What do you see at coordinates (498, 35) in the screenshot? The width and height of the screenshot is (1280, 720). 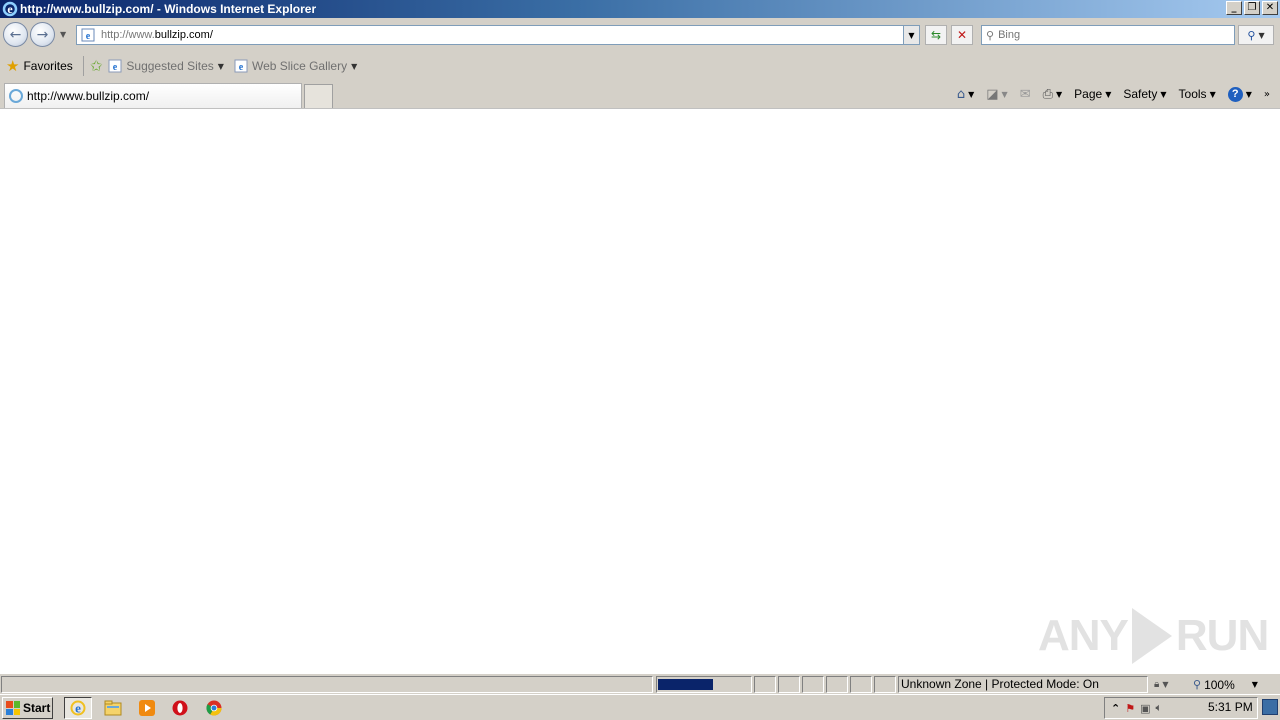 I see `address-bar: e http://www.bullzip.com/ ▼` at bounding box center [498, 35].